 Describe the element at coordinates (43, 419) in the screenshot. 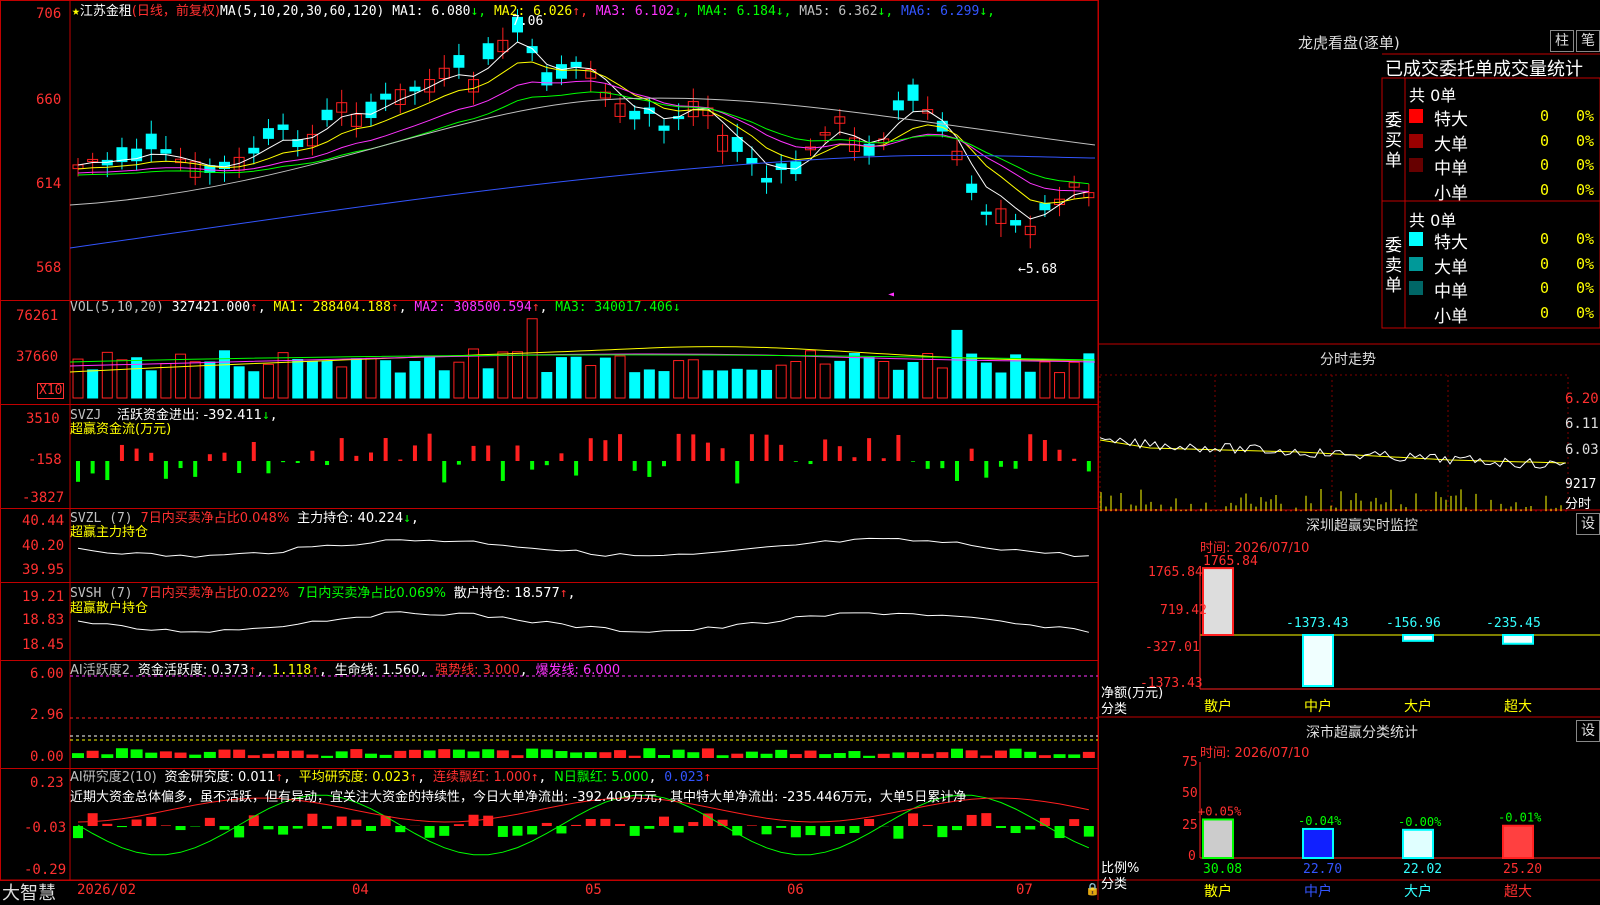

I see `svzj-axis-0: 3510` at that location.